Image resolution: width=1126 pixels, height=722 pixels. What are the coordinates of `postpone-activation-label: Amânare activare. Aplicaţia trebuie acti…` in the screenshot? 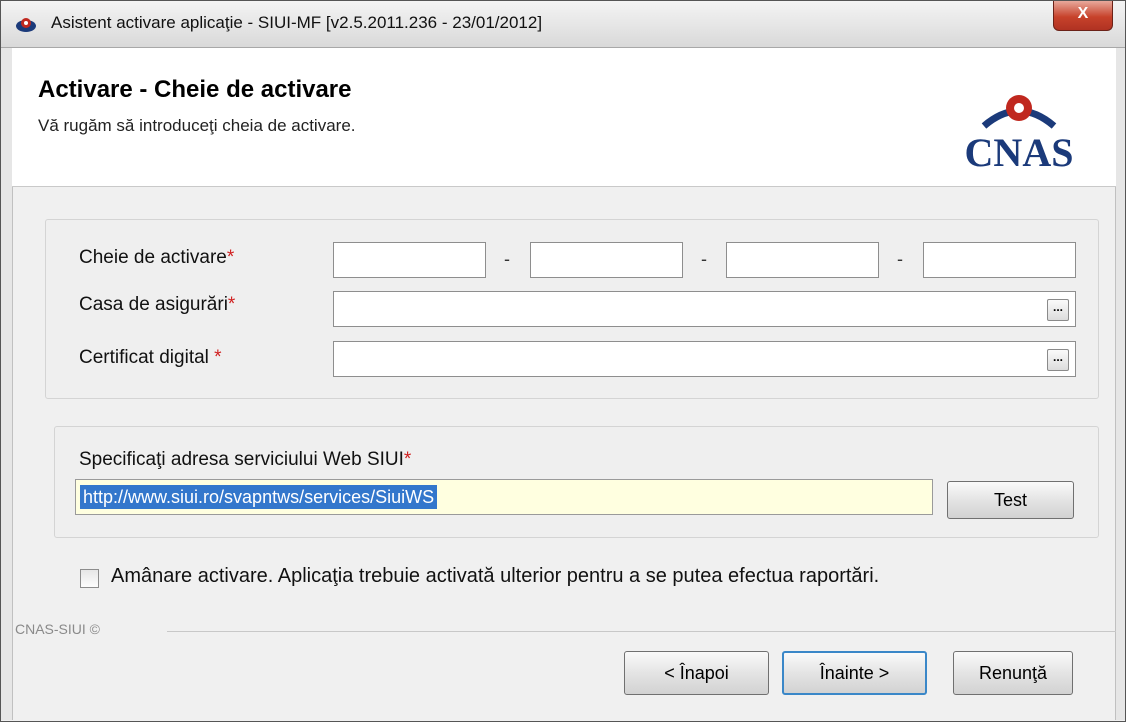 It's located at (495, 576).